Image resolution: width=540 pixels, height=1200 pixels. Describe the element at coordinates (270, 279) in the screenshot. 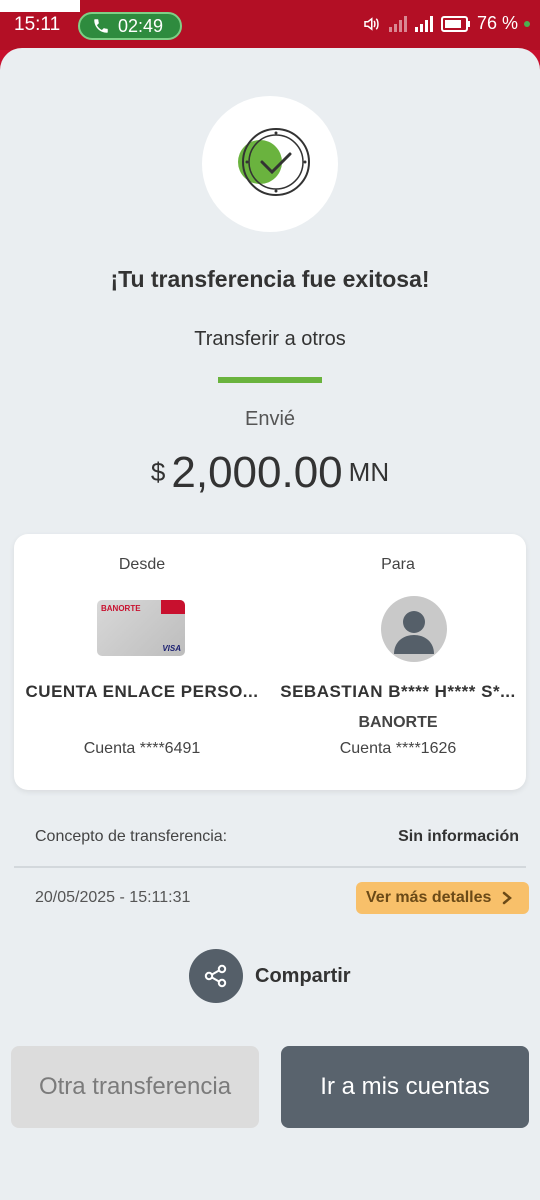

I see `success-title: ¡Tu transferencia fue exitosa!` at that location.